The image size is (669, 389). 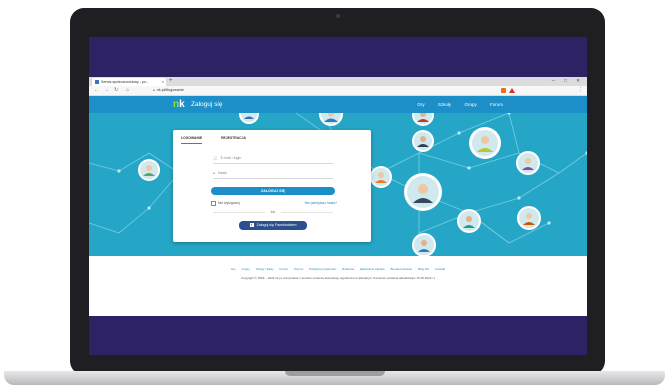 I want to click on remember-label: Nie wylogowuj, so click(x=229, y=203).